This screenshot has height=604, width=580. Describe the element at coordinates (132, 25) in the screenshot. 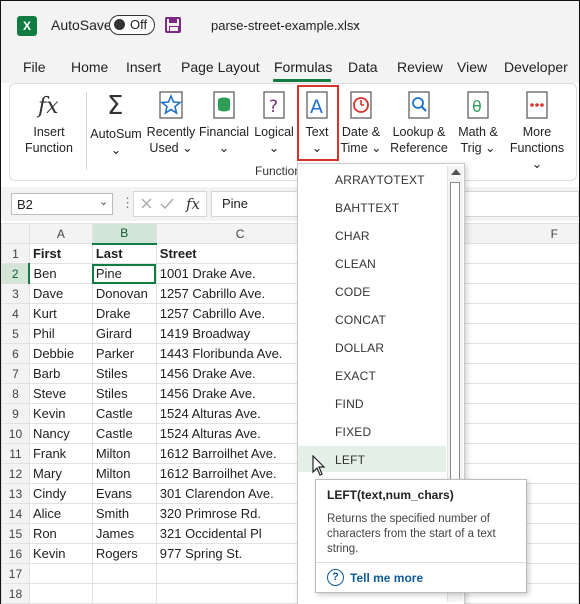

I see `autosave-toggle: Off` at that location.